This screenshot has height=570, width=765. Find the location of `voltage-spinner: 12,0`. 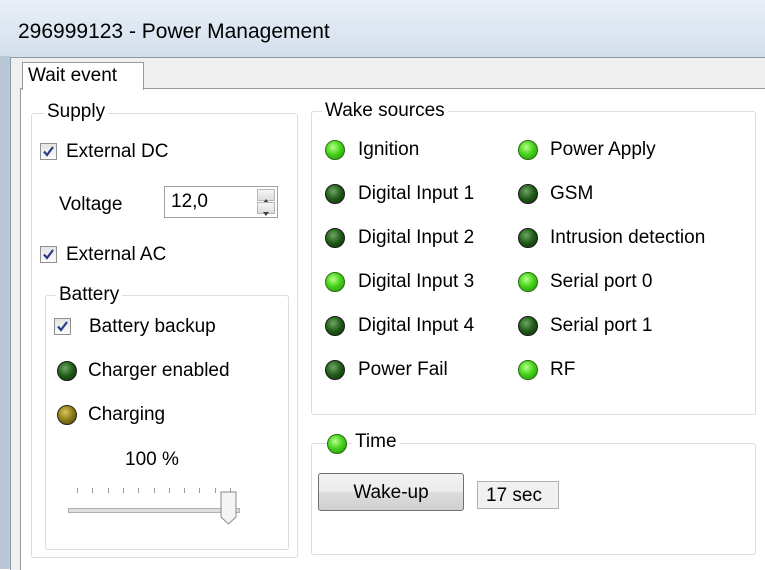

voltage-spinner: 12,0 is located at coordinates (221, 202).